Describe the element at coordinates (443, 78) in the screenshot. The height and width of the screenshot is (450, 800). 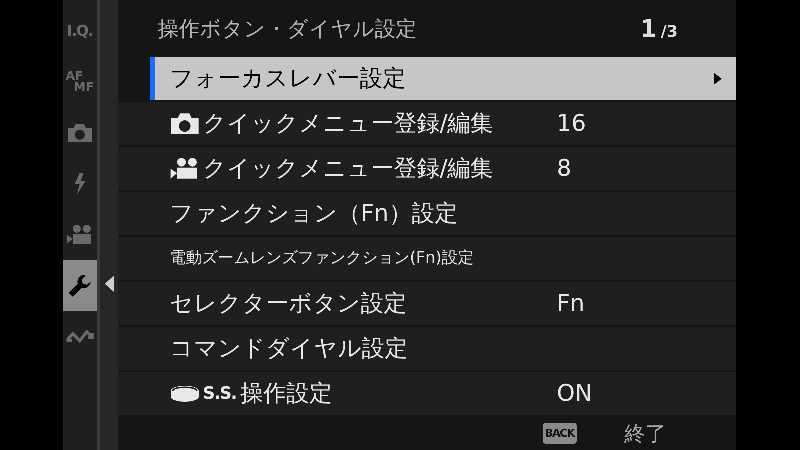
I see `menu-item: フォーカスレバー設定` at that location.